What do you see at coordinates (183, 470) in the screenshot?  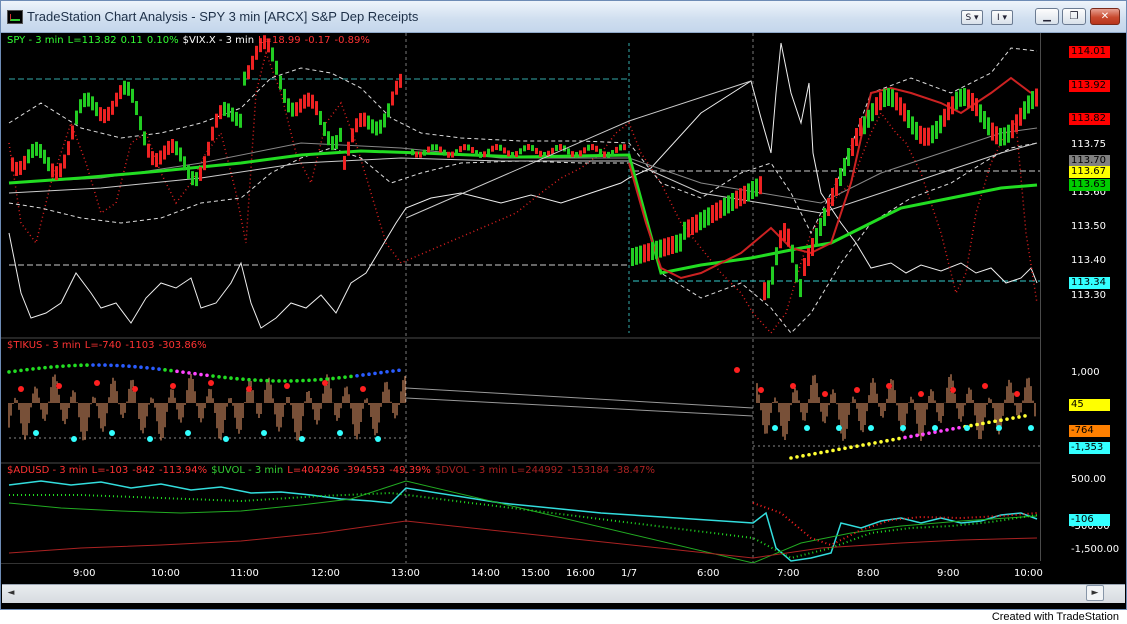 I see `adusd-legend-item: -113.94%` at bounding box center [183, 470].